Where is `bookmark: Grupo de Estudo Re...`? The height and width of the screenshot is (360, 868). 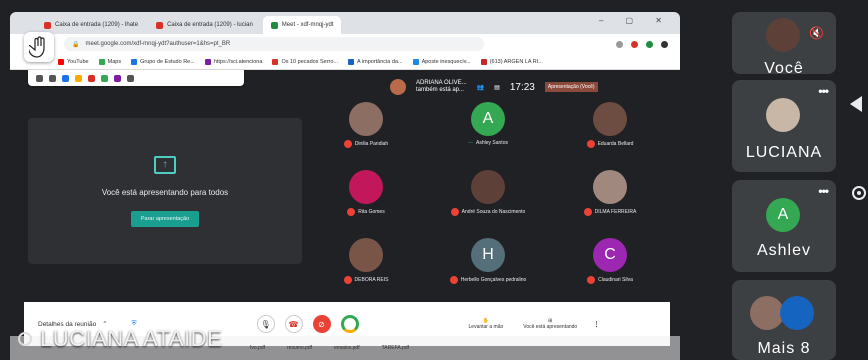
bookmark: Grupo de Estudo Re... is located at coordinates (163, 61).